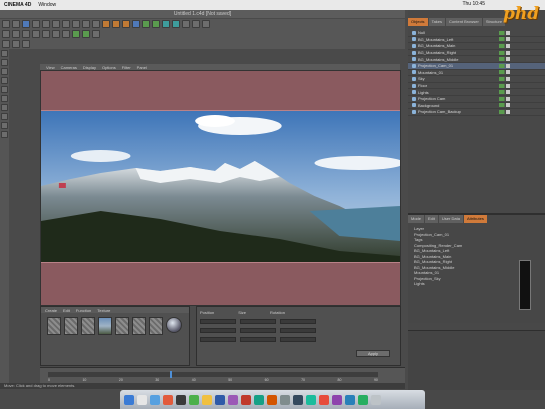  Describe the element at coordinates (17, 5) in the screenshot. I see `app-menu: CINEMA 4D` at that location.